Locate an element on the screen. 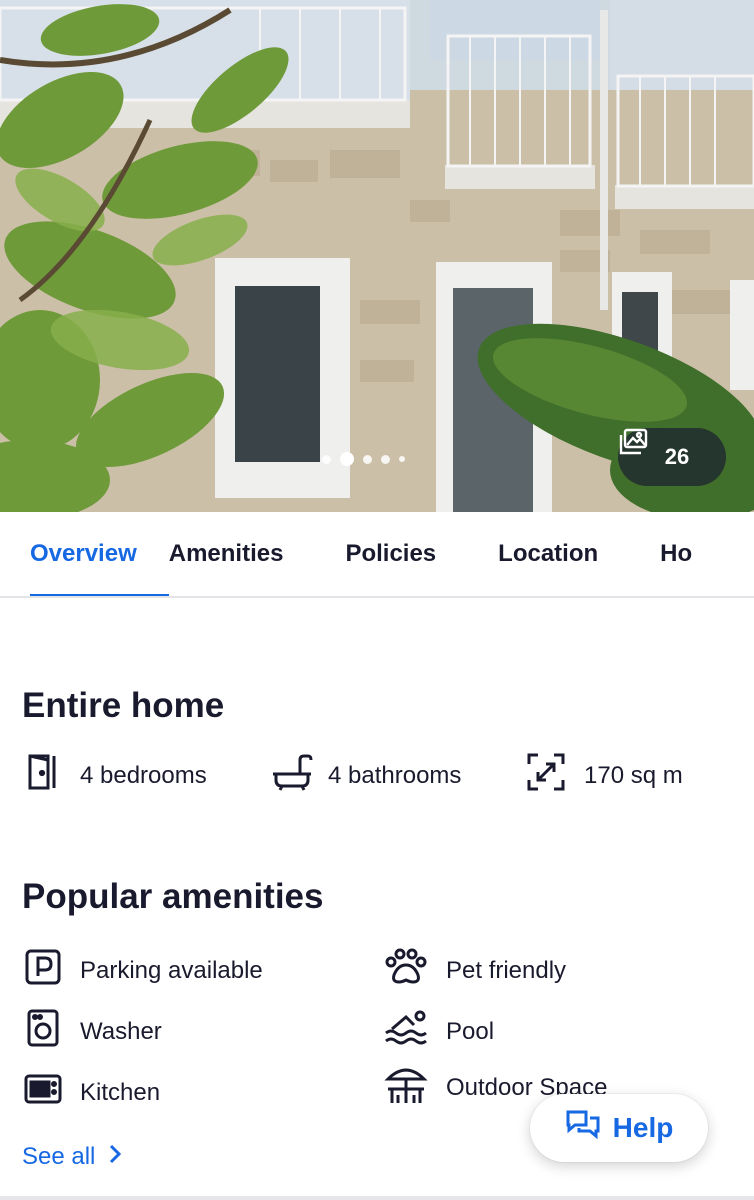 The height and width of the screenshot is (1200, 754). spec-bedrooms: 4 bedrooms is located at coordinates (115, 775).